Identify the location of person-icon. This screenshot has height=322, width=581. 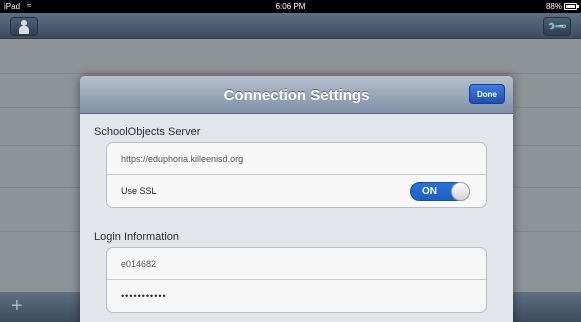
(24, 26).